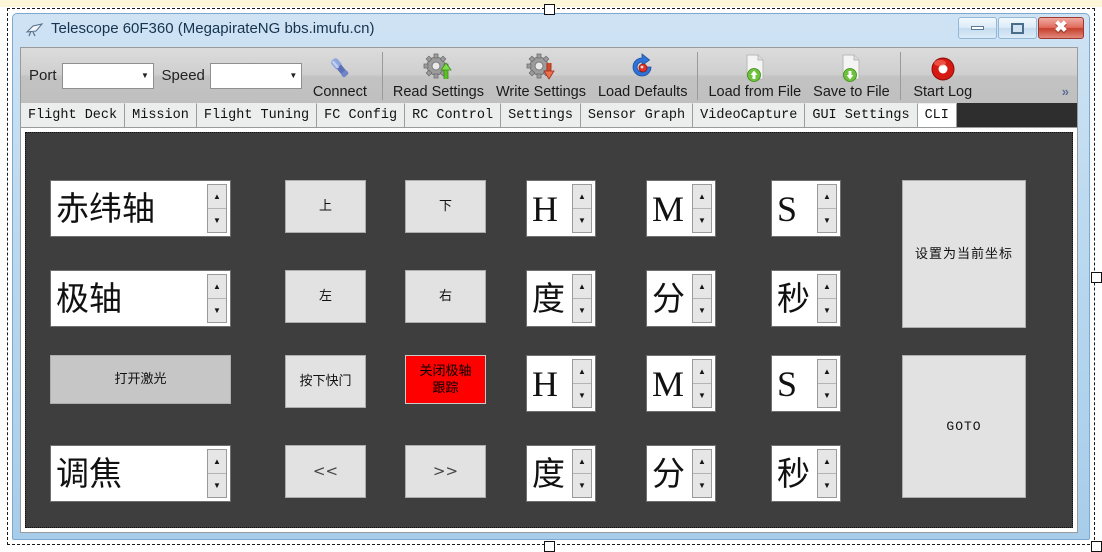  I want to click on tab-gui-settings: GUI Settings, so click(861, 115).